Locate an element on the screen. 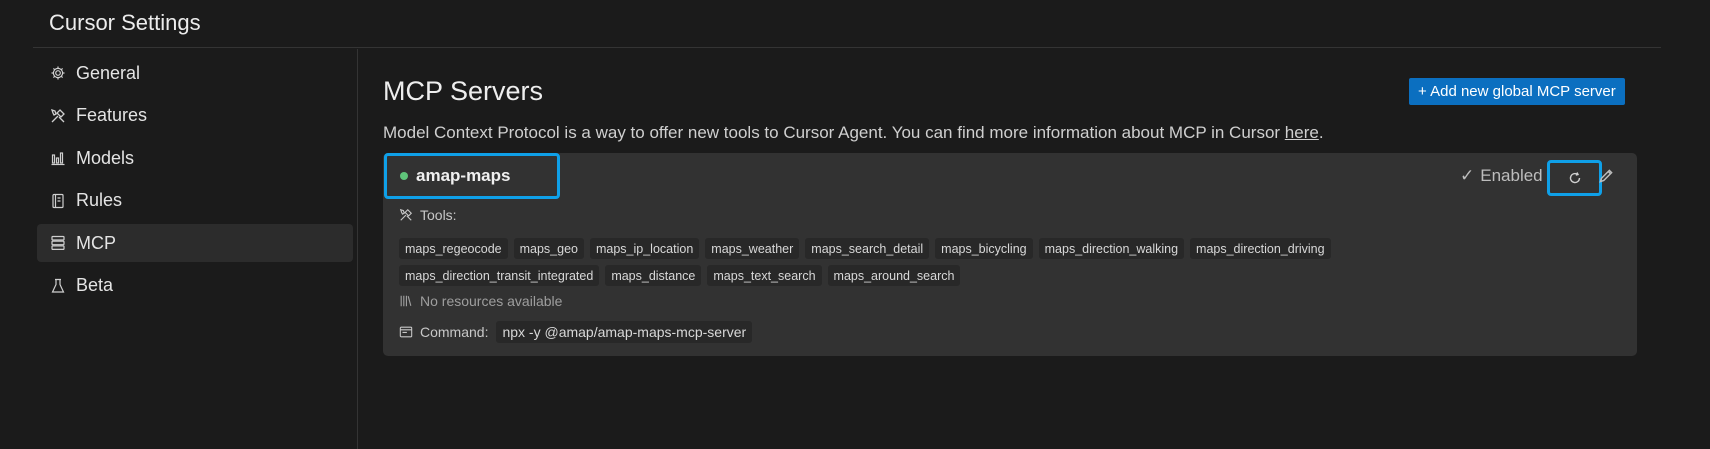 The width and height of the screenshot is (1710, 449). enabled-toggle: ✓ Enabled is located at coordinates (1501, 176).